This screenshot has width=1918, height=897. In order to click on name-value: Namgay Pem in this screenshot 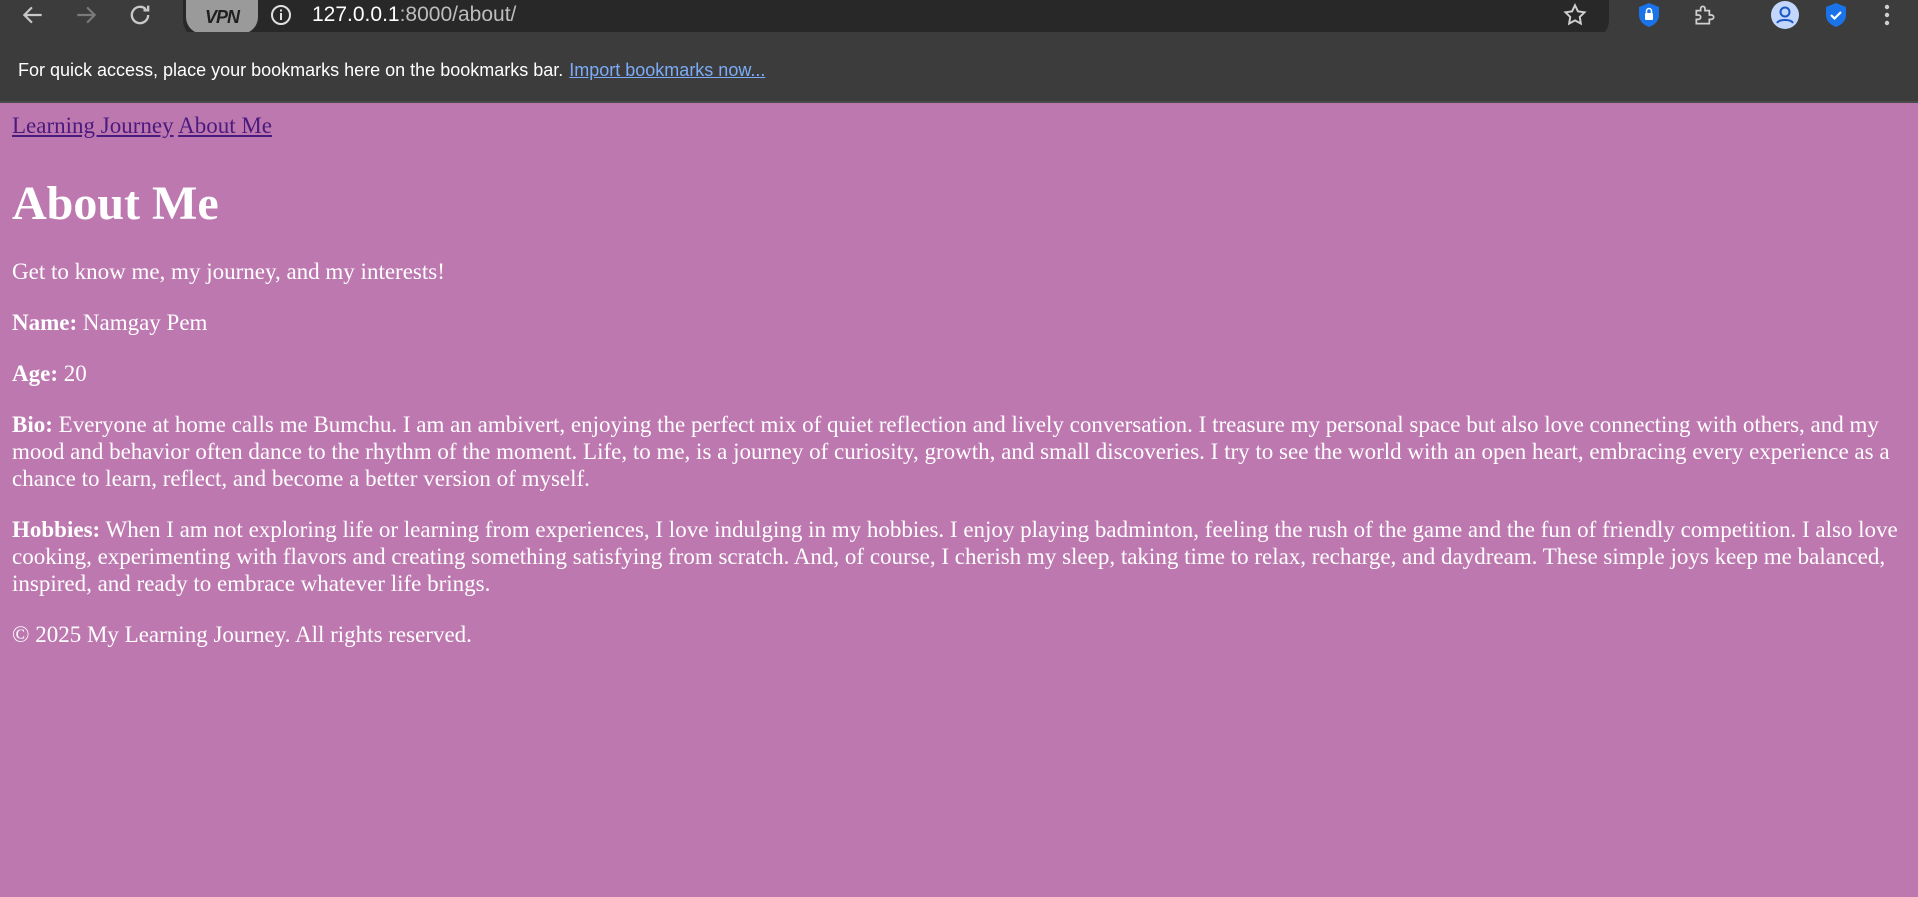, I will do `click(142, 322)`.